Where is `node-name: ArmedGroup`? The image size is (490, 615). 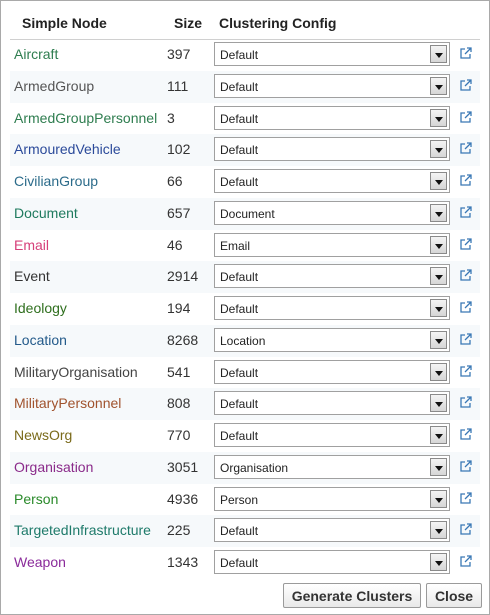
node-name: ArmedGroup is located at coordinates (54, 86).